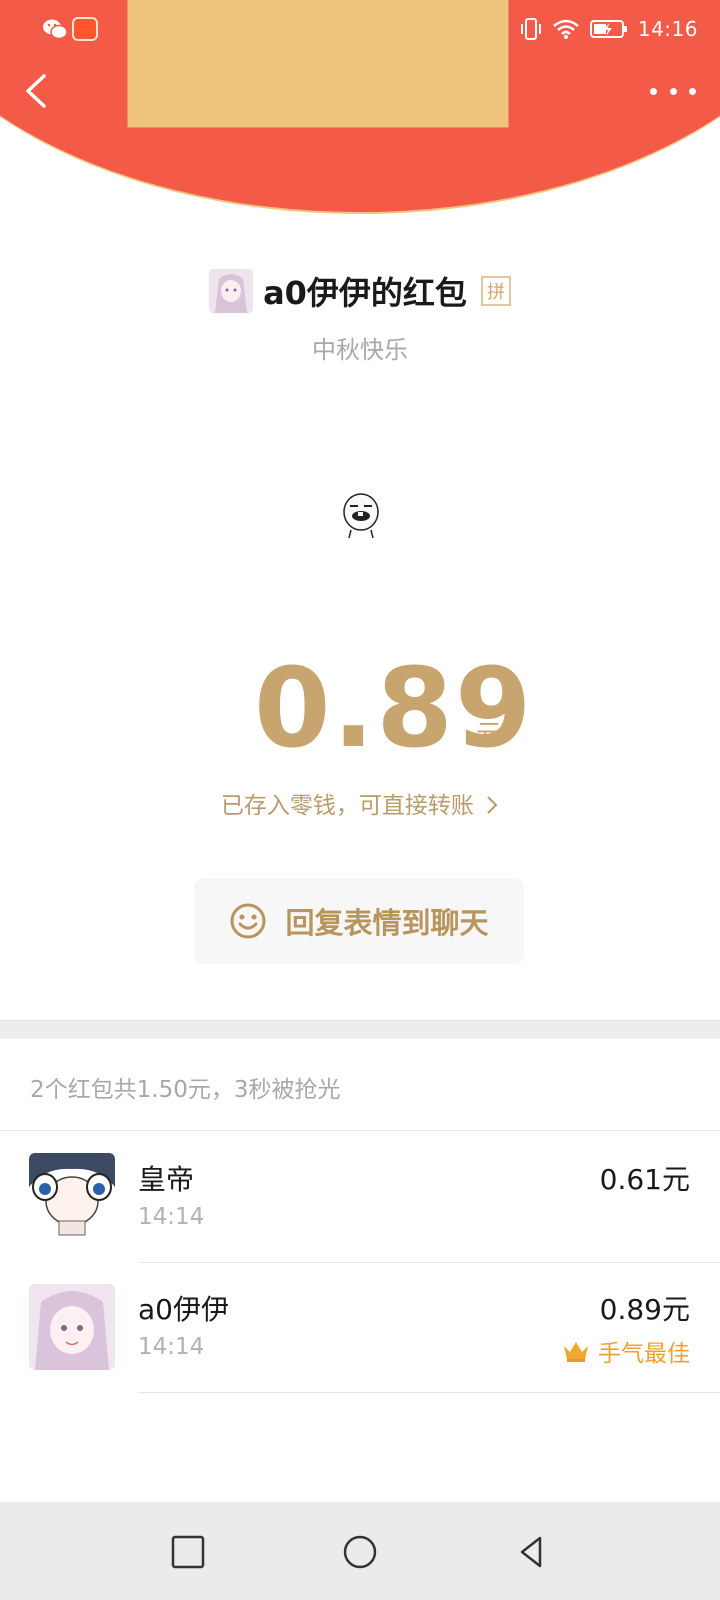  Describe the element at coordinates (644, 1354) in the screenshot. I see `best-luck-label: 手气最佳` at that location.